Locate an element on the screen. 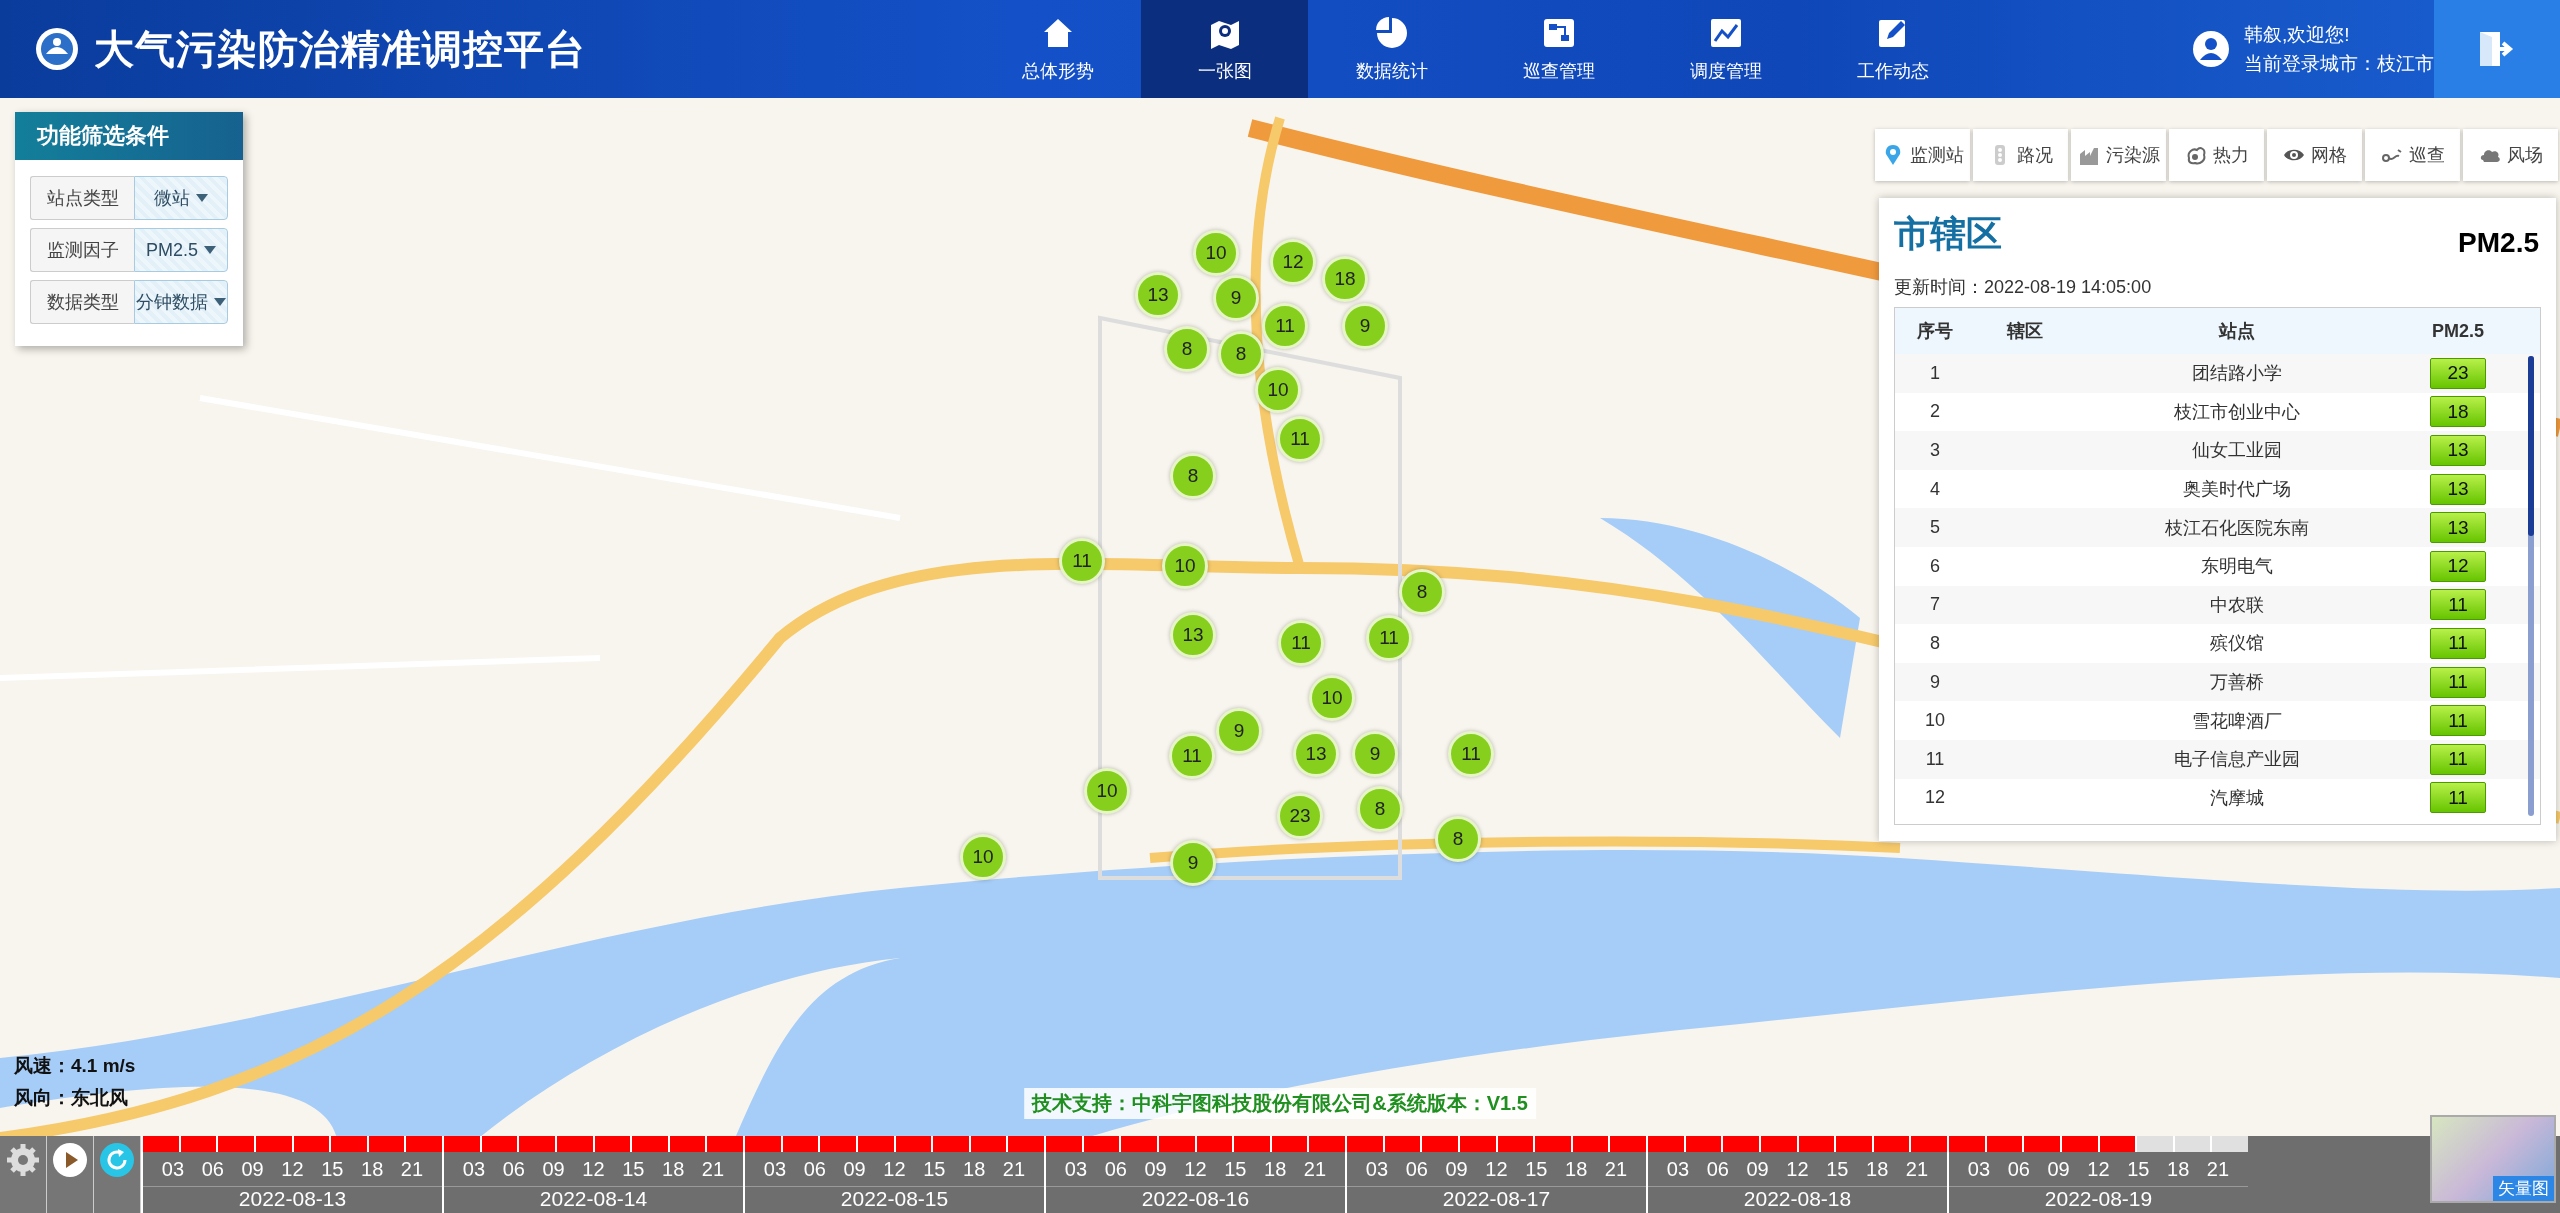  nav-tab: 调度管理 is located at coordinates (1725, 49).